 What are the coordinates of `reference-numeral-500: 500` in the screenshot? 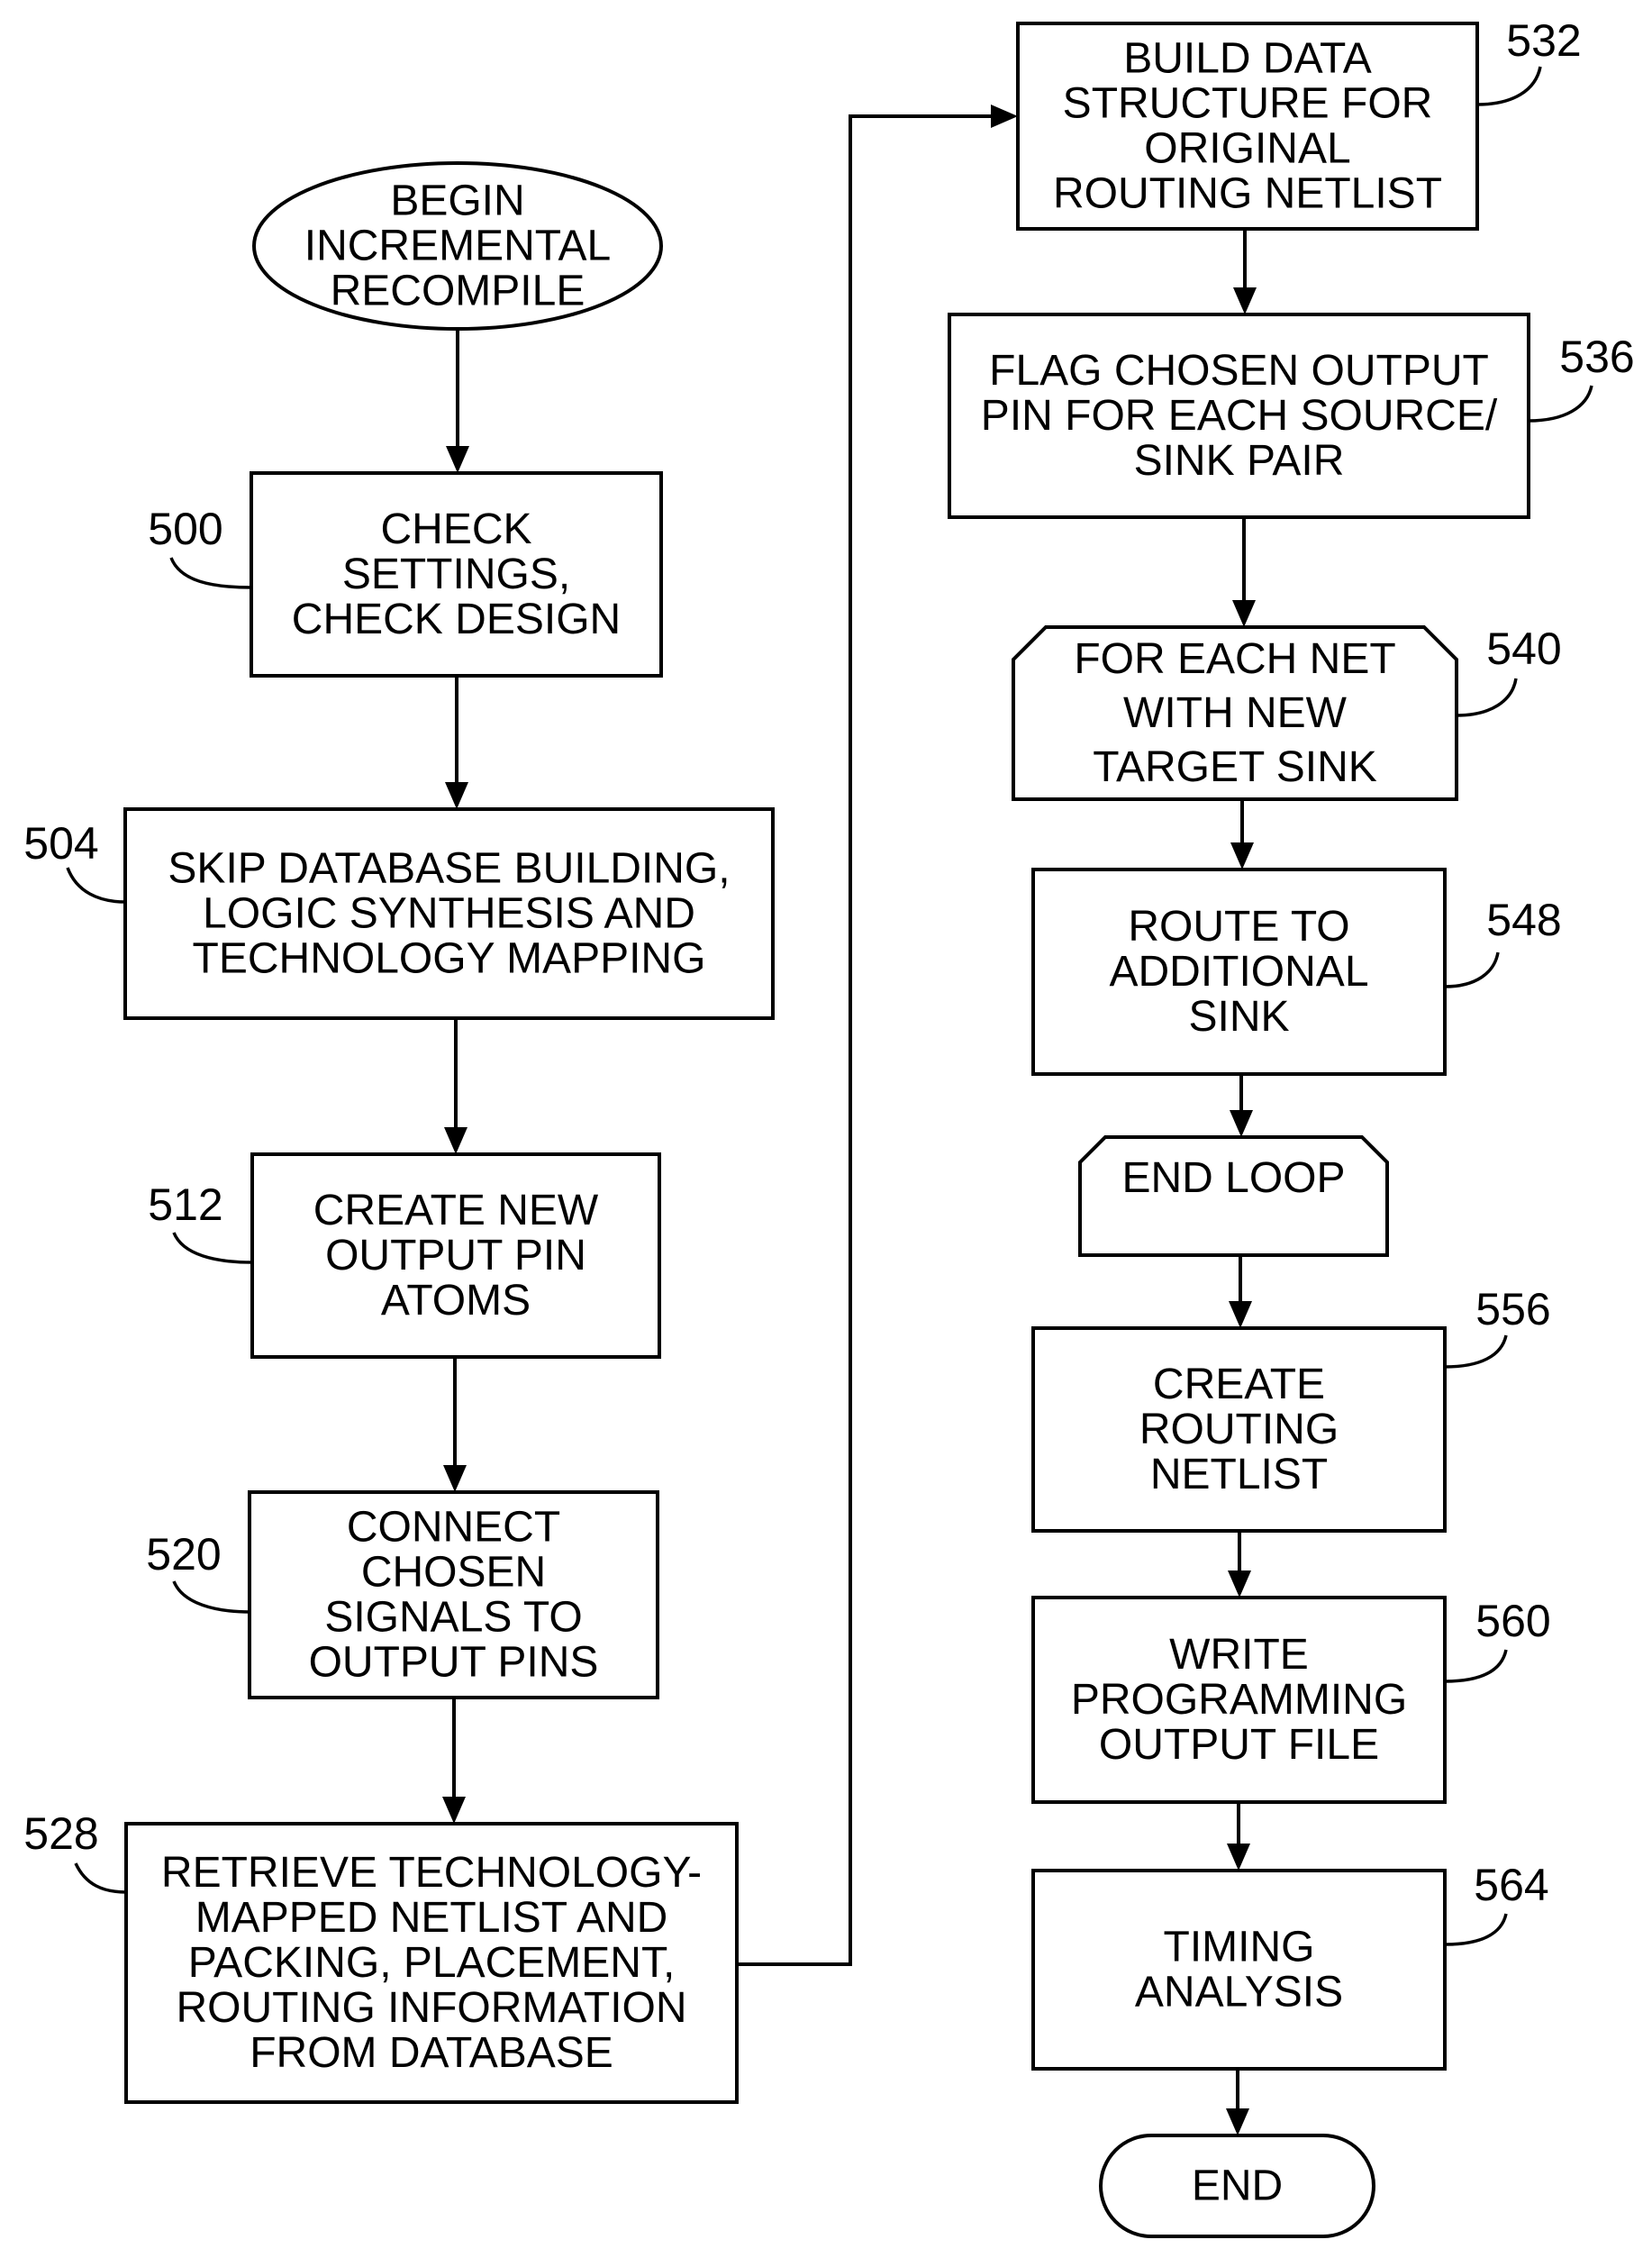 It's located at (200, 546).